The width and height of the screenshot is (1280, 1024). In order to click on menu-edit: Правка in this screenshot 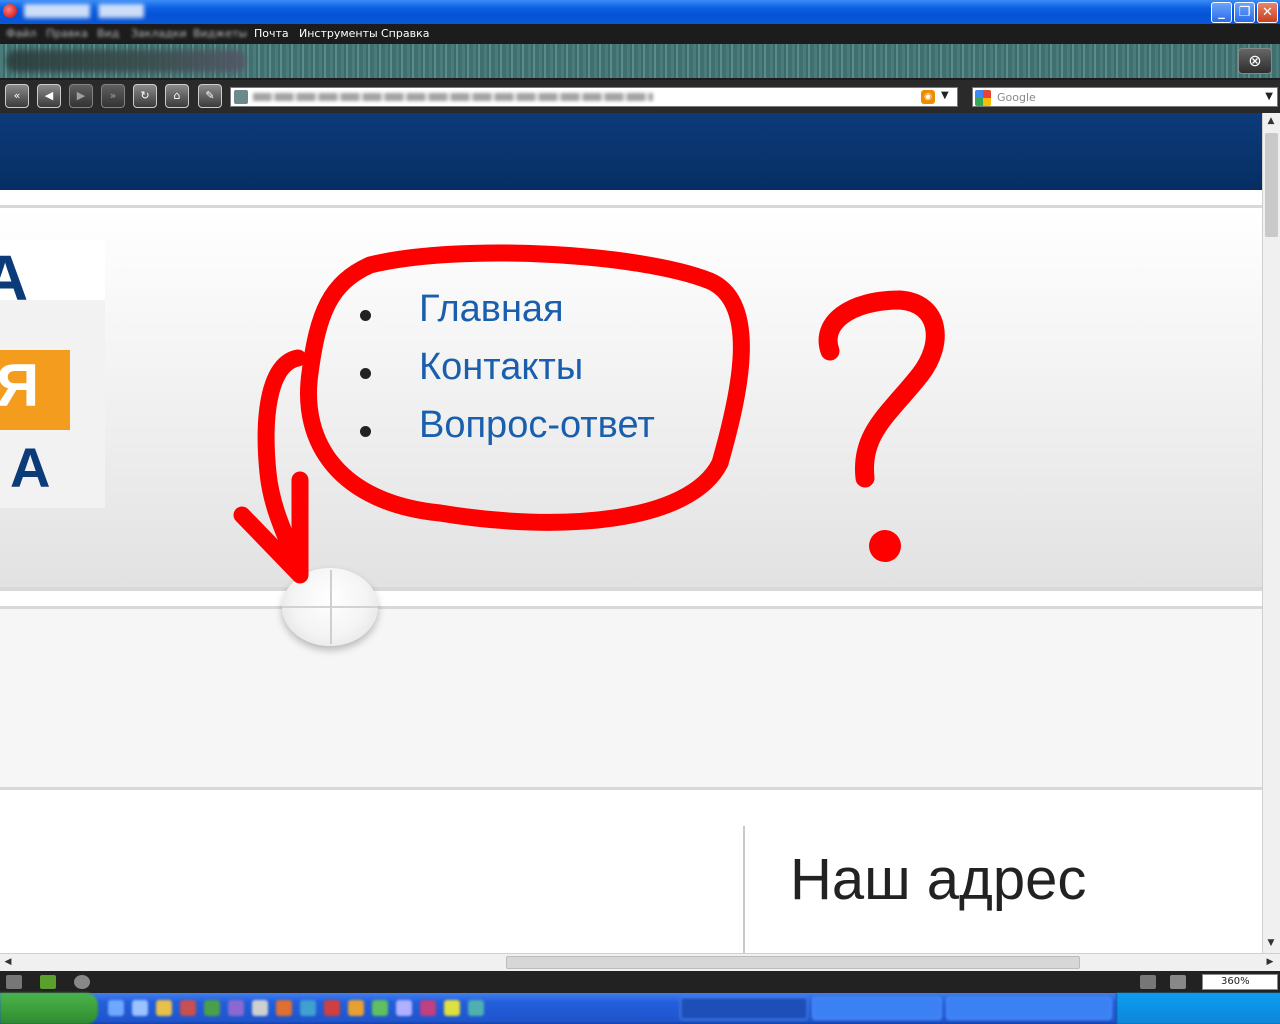, I will do `click(67, 33)`.